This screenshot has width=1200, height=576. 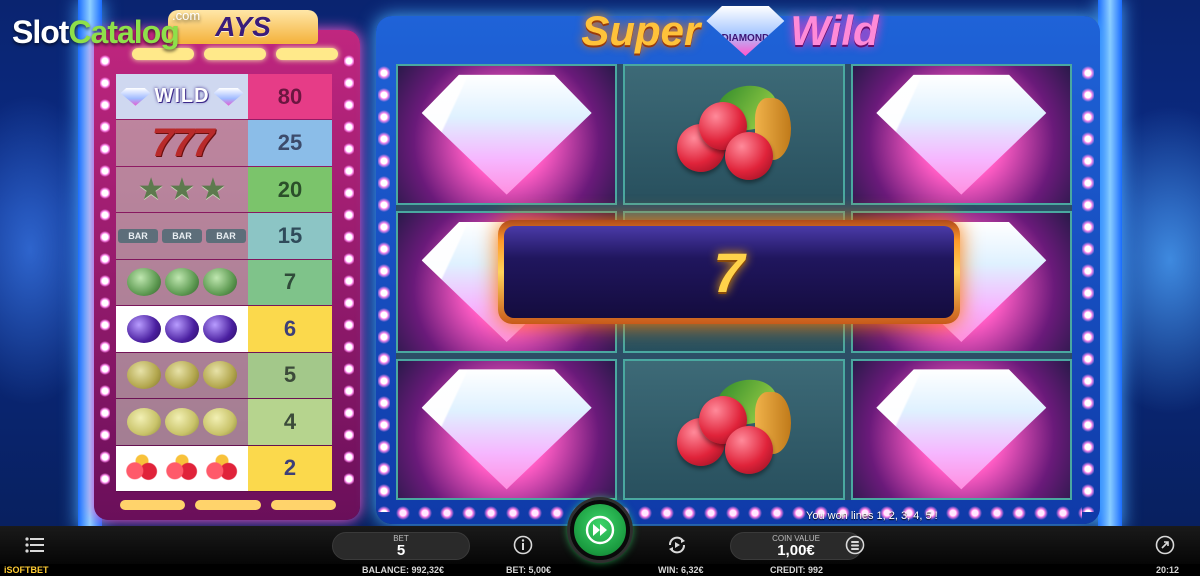 I want to click on autoplay-button, so click(x=677, y=545).